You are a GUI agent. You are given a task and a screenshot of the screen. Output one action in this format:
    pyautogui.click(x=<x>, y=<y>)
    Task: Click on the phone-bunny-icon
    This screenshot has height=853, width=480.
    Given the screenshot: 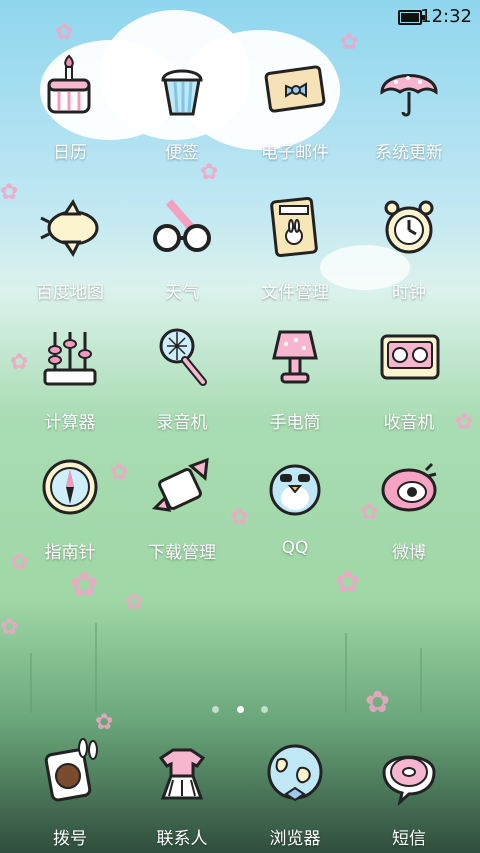 What is the action you would take?
    pyautogui.click(x=70, y=773)
    